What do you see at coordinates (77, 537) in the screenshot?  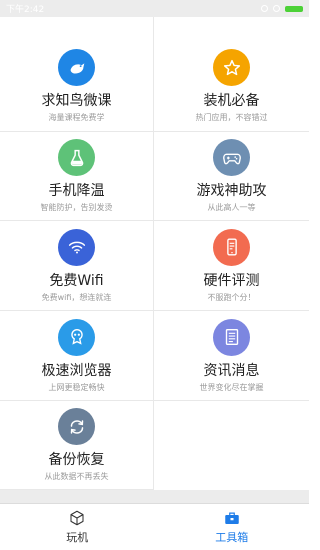 I see `tab-label: 玩机` at bounding box center [77, 537].